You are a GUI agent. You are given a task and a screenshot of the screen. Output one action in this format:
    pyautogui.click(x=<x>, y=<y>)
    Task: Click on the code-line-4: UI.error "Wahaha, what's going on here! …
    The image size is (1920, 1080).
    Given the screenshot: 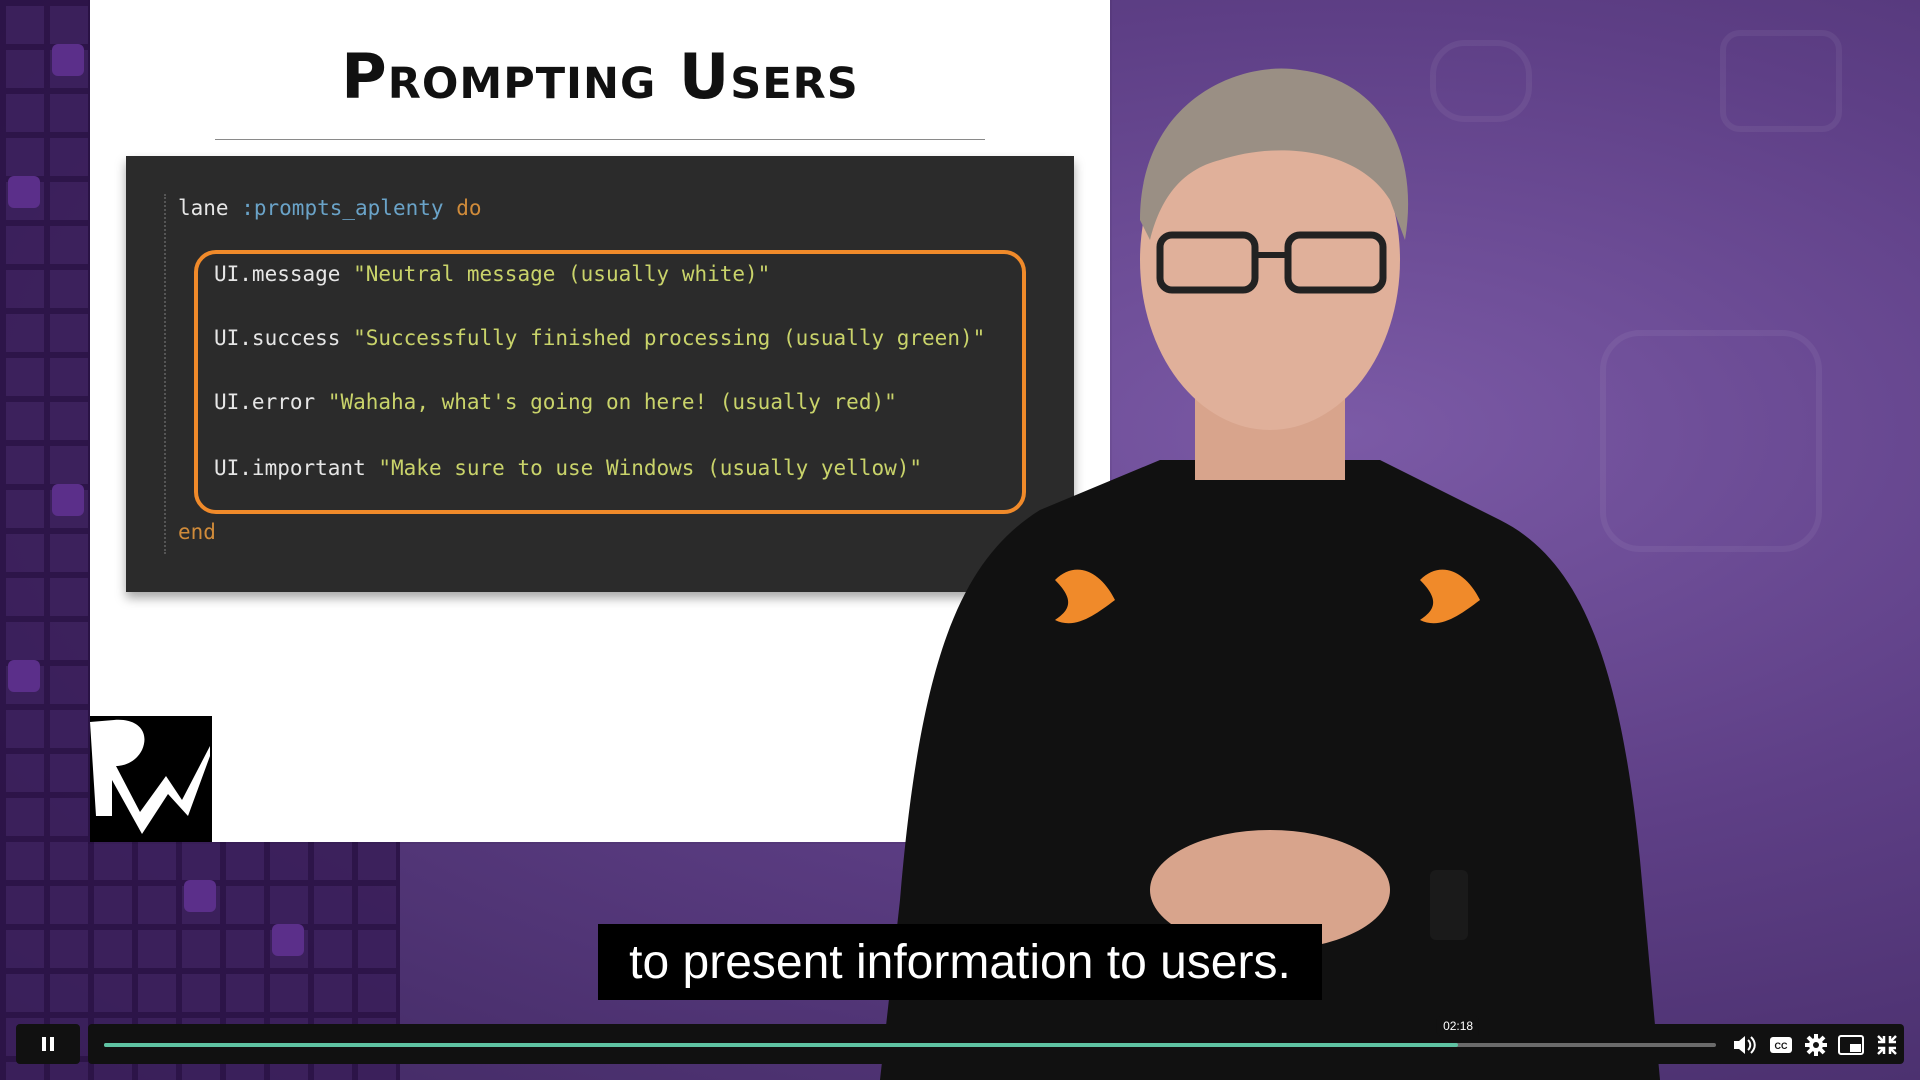 What is the action you would take?
    pyautogui.click(x=555, y=402)
    